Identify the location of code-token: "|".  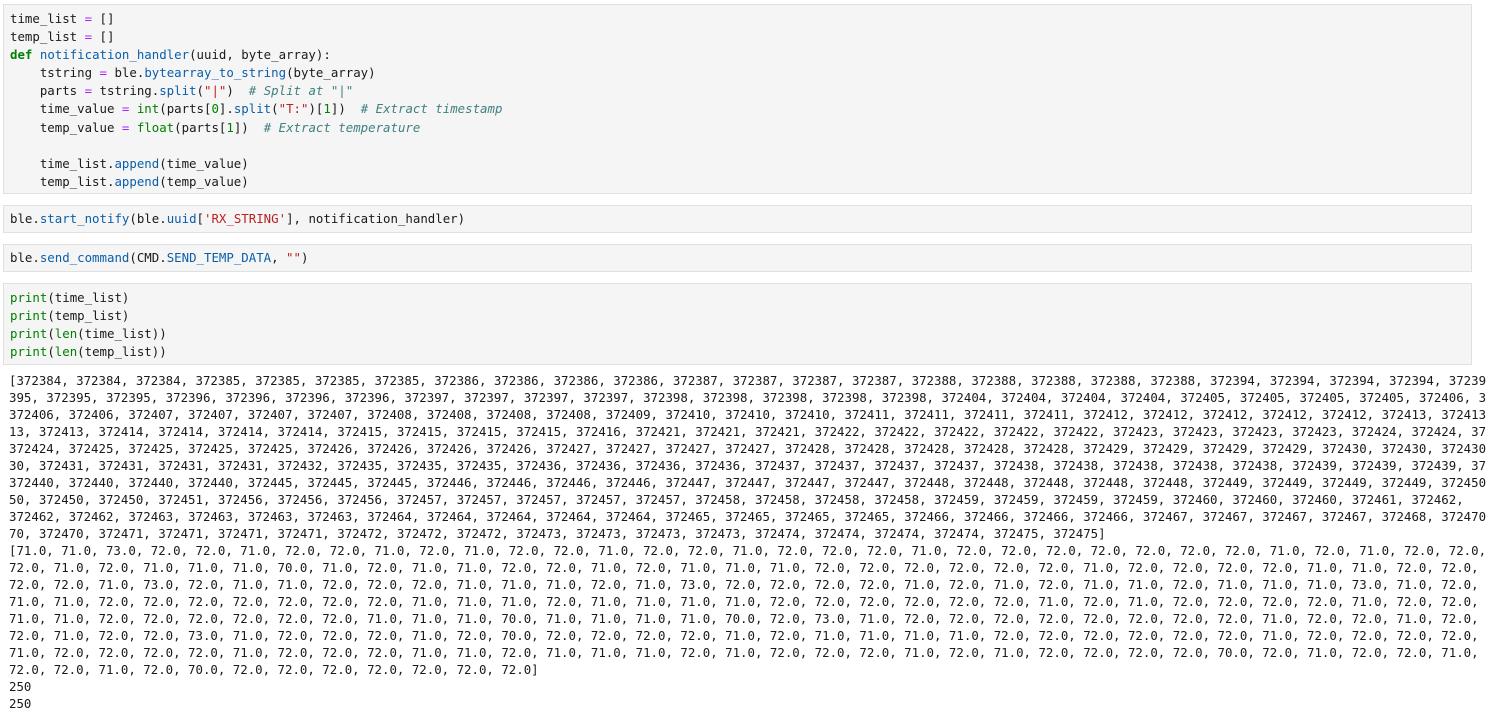
(215, 91).